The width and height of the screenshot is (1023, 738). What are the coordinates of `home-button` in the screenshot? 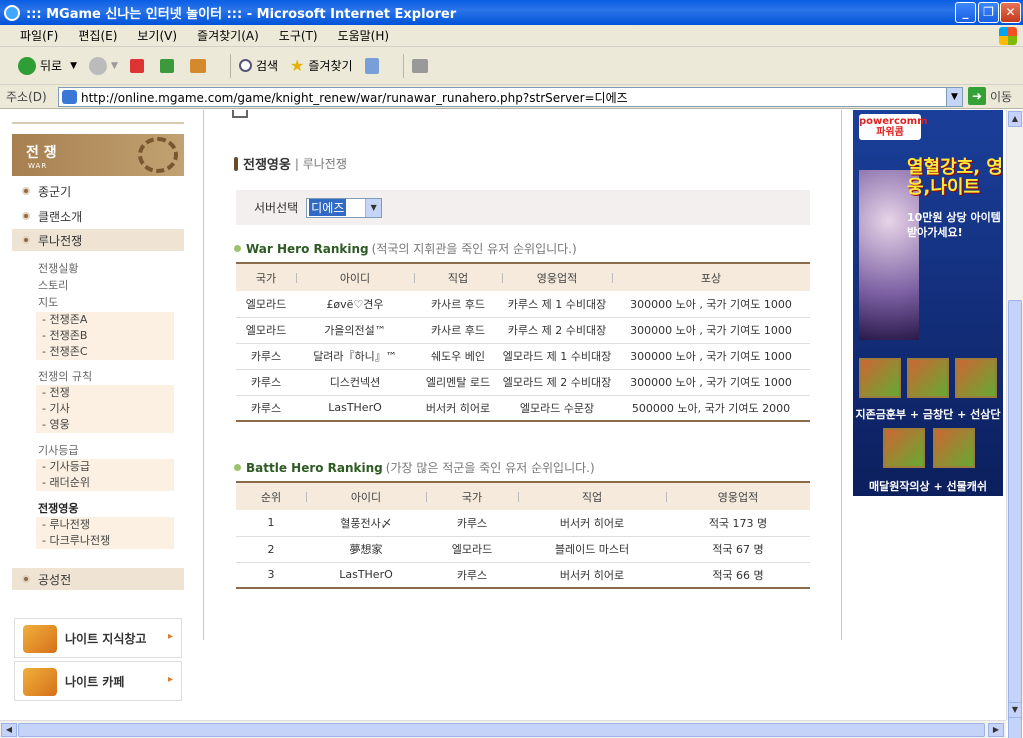 It's located at (199, 65).